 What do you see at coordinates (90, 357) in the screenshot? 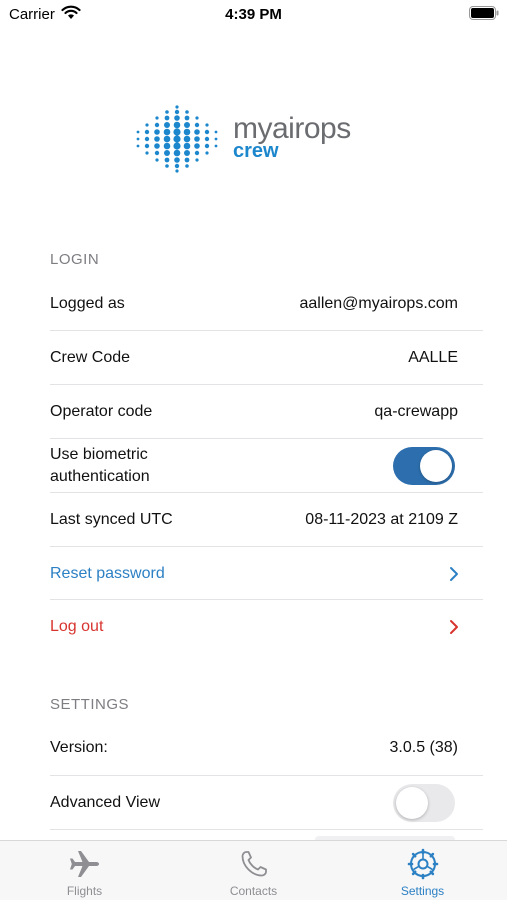
I see `crew-code-label: Crew Code` at bounding box center [90, 357].